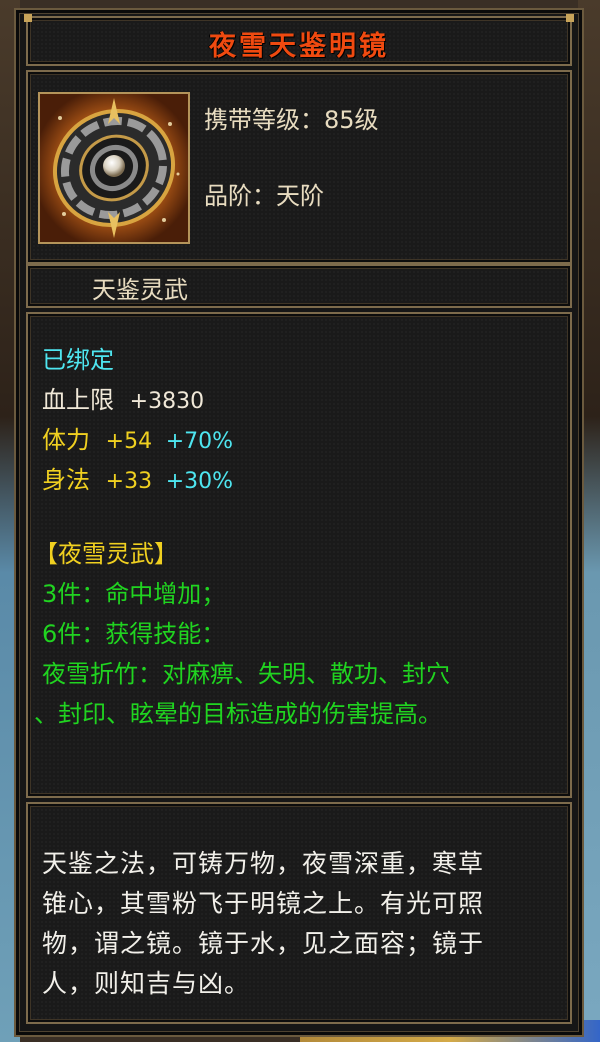 The image size is (600, 1042). What do you see at coordinates (299, 46) in the screenshot?
I see `item-name: 夜雪天鉴明镜` at bounding box center [299, 46].